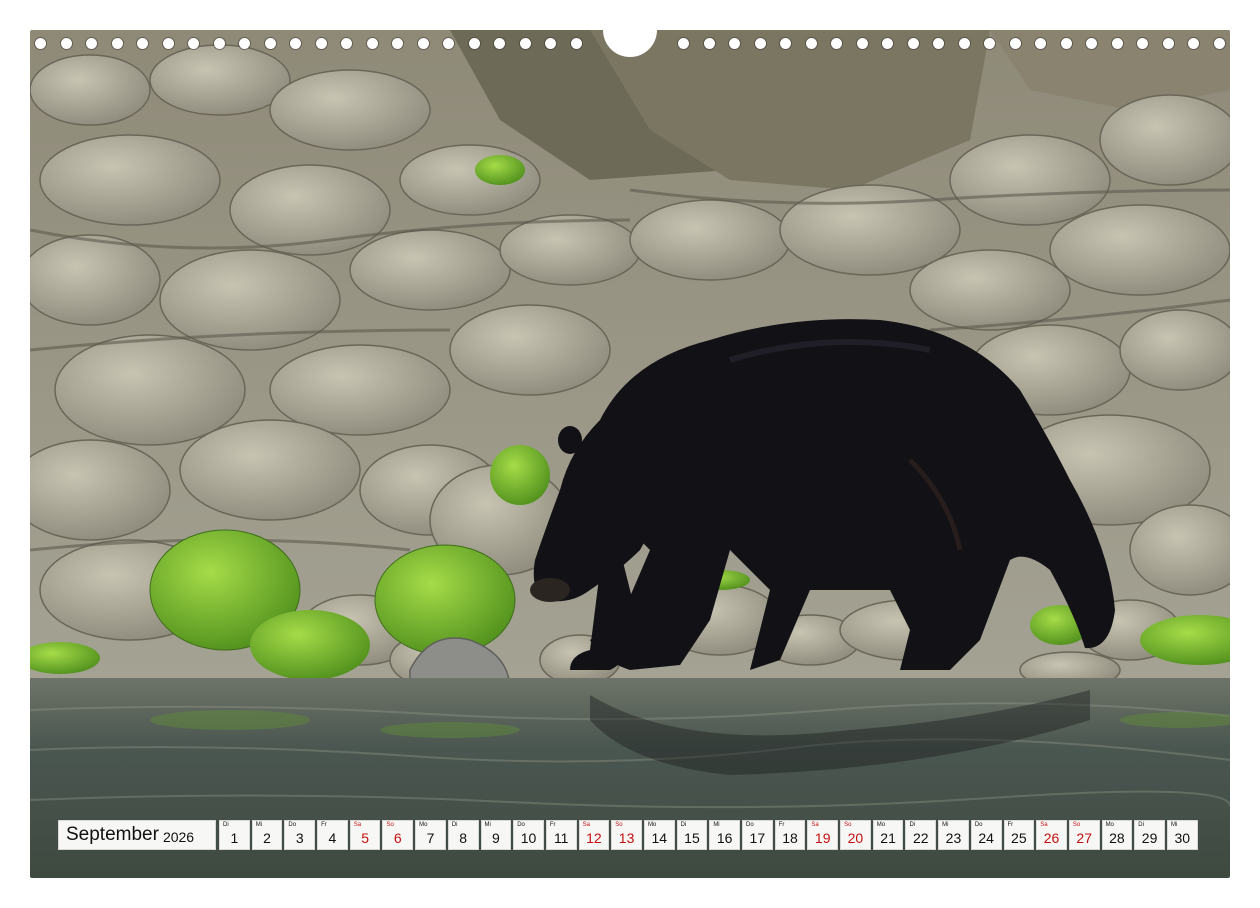  What do you see at coordinates (299, 838) in the screenshot?
I see `day-number: 3` at bounding box center [299, 838].